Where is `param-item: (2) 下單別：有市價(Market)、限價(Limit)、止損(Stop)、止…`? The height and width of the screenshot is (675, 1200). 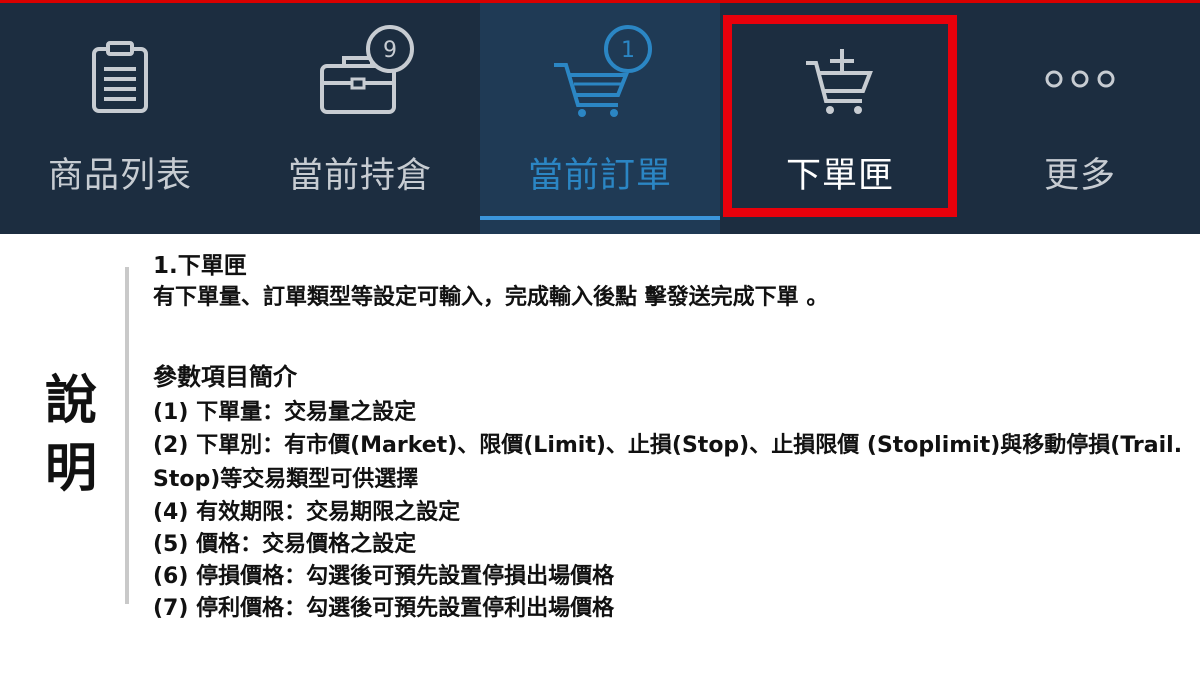 param-item: (2) 下單別：有市價(Market)、限價(Limit)、止損(Stop)、止… is located at coordinates (668, 462).